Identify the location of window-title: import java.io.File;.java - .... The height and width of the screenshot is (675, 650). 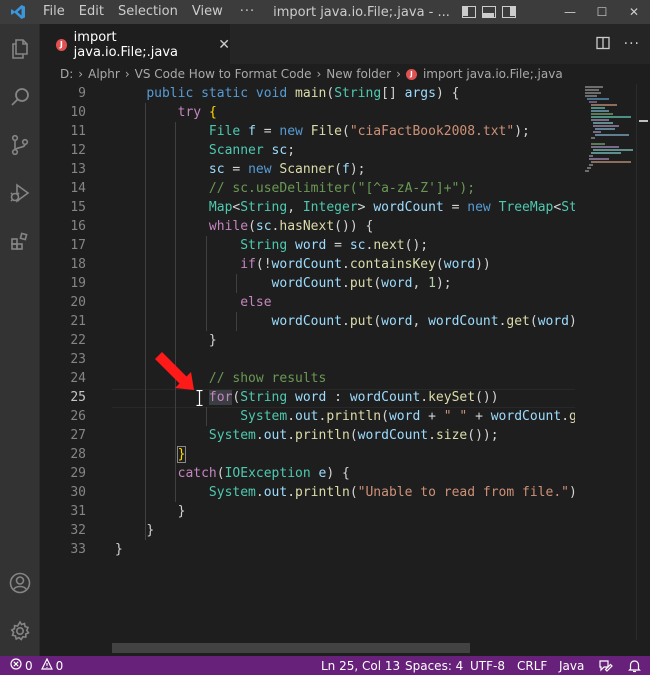
(361, 12).